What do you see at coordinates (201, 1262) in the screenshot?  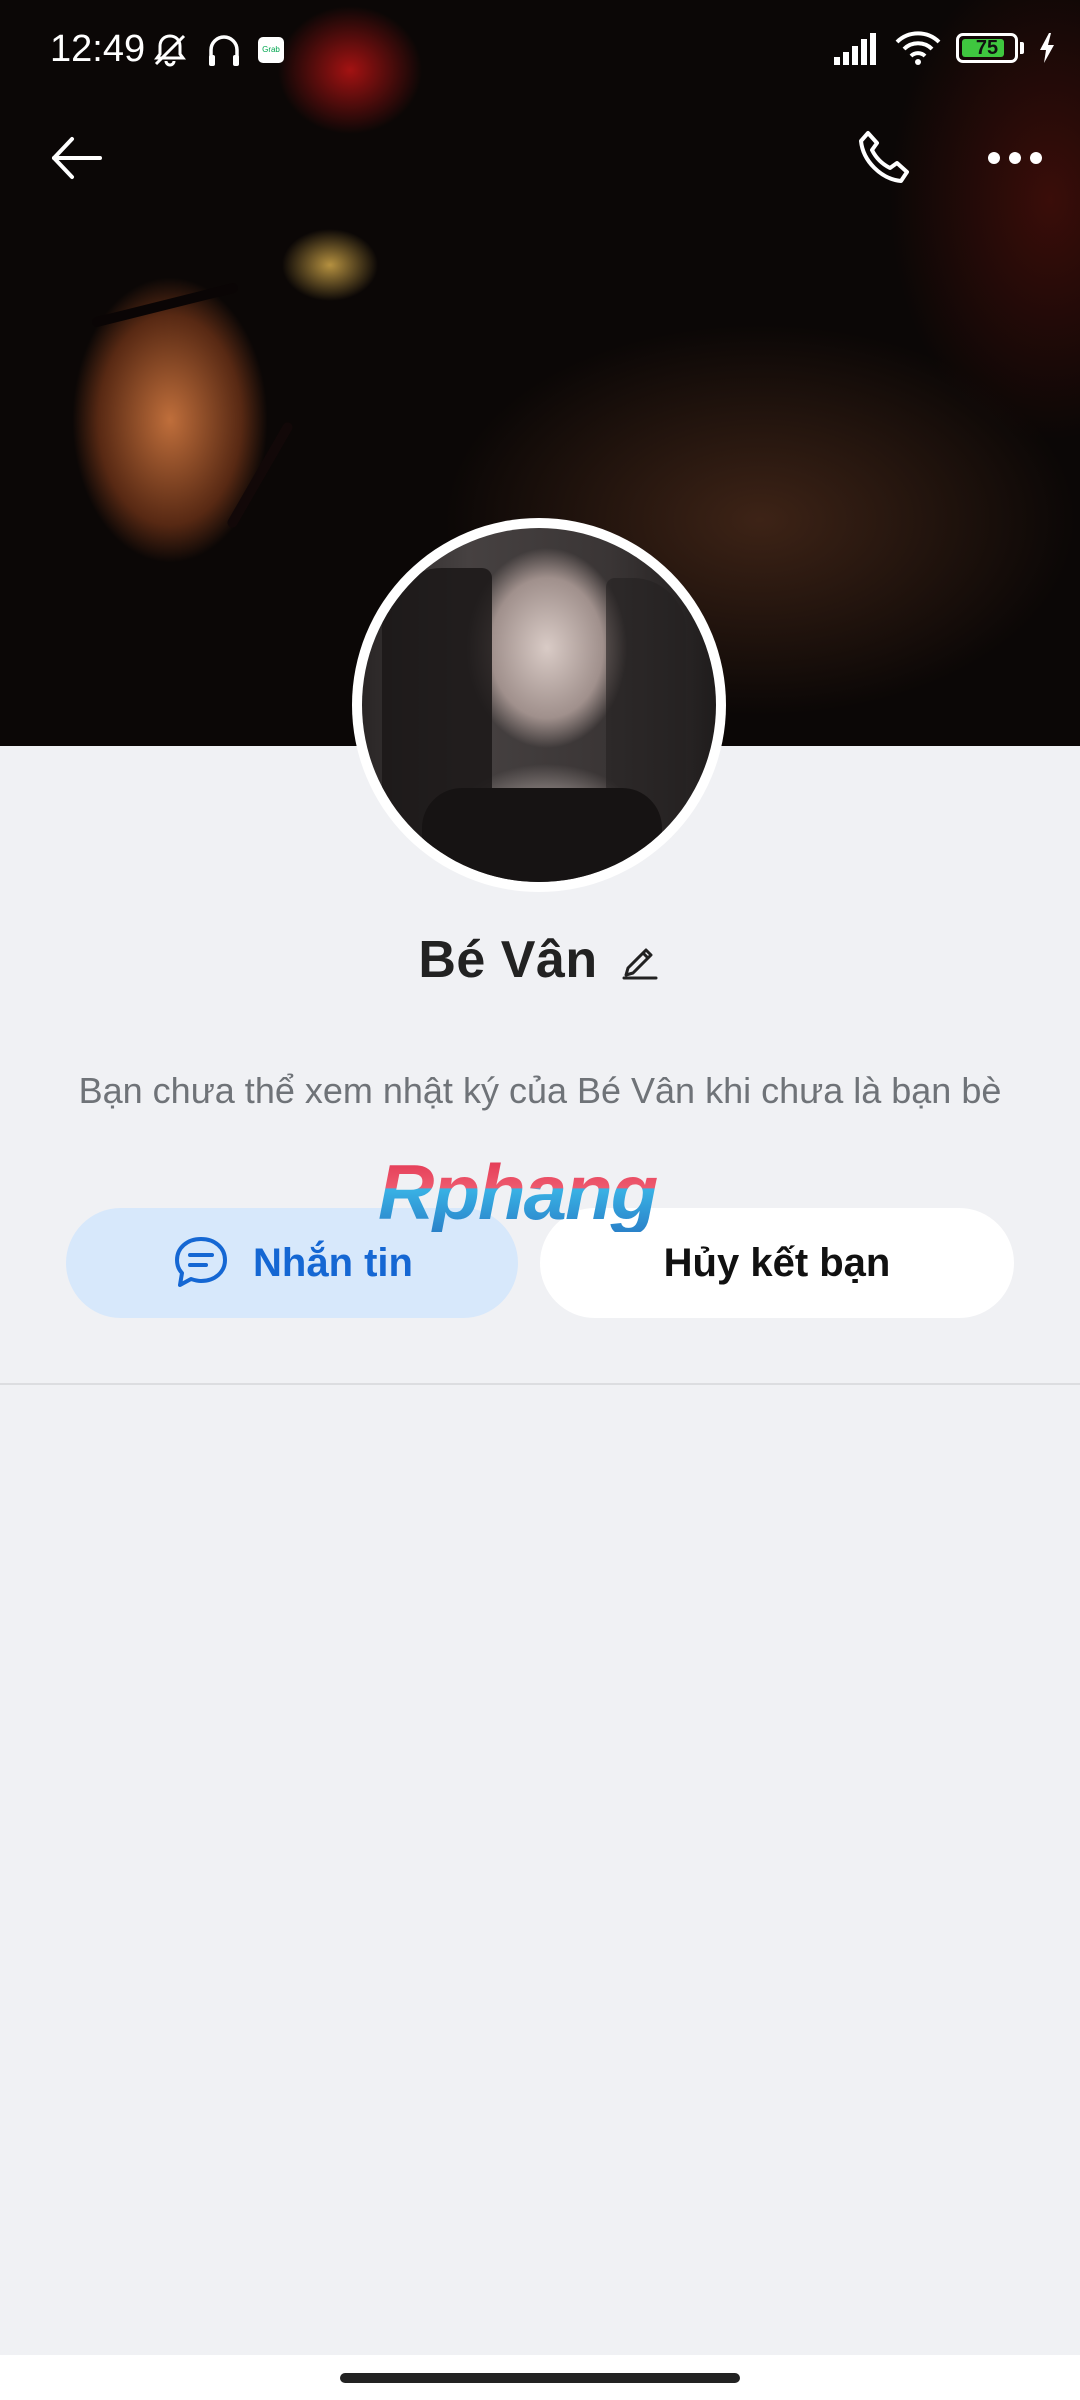 I see `chat-bubble-icon` at bounding box center [201, 1262].